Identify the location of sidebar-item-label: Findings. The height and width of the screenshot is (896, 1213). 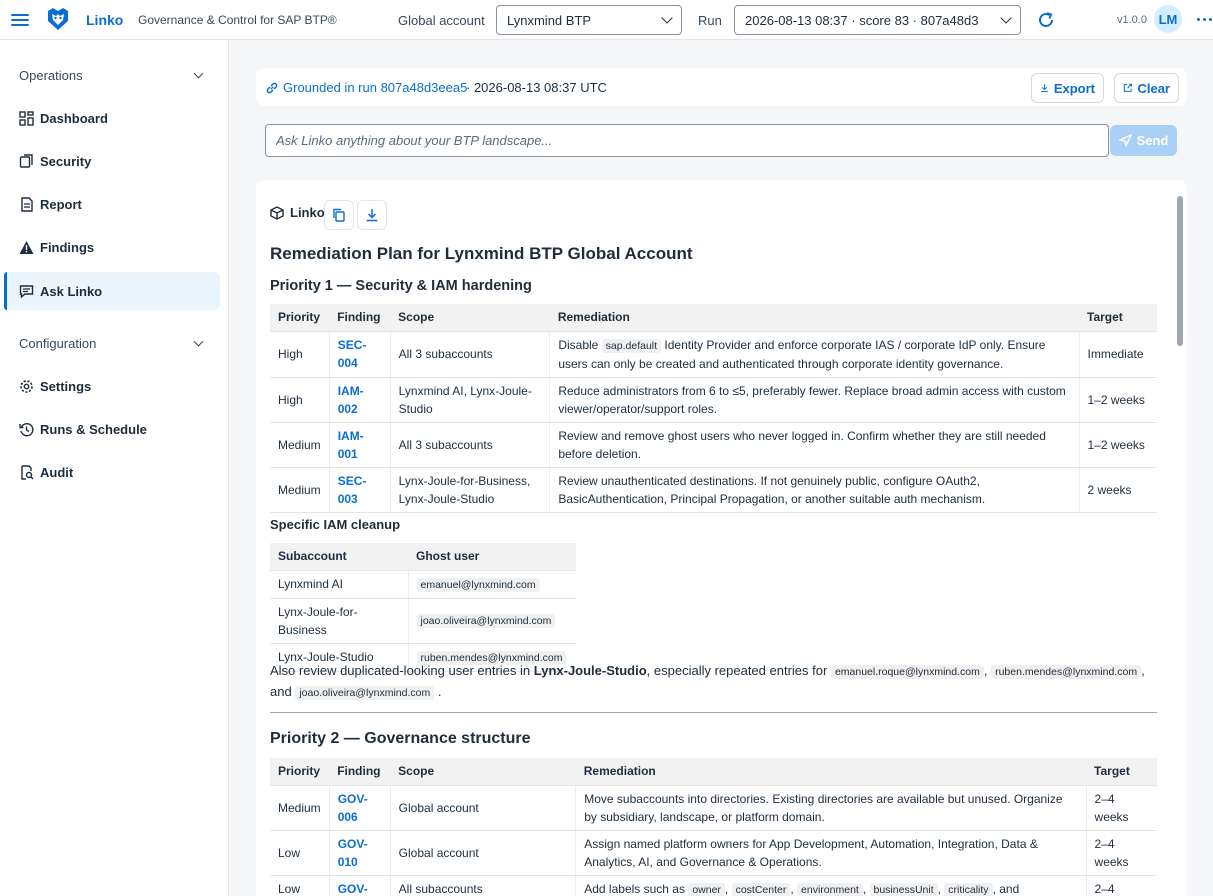
(67, 247).